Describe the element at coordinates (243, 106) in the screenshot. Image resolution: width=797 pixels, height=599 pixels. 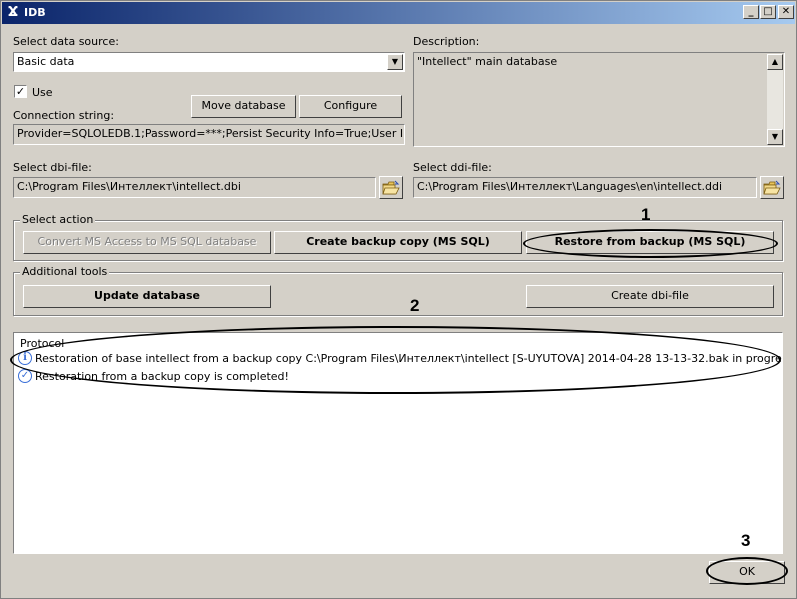
I see `move-database-button: Move database` at that location.